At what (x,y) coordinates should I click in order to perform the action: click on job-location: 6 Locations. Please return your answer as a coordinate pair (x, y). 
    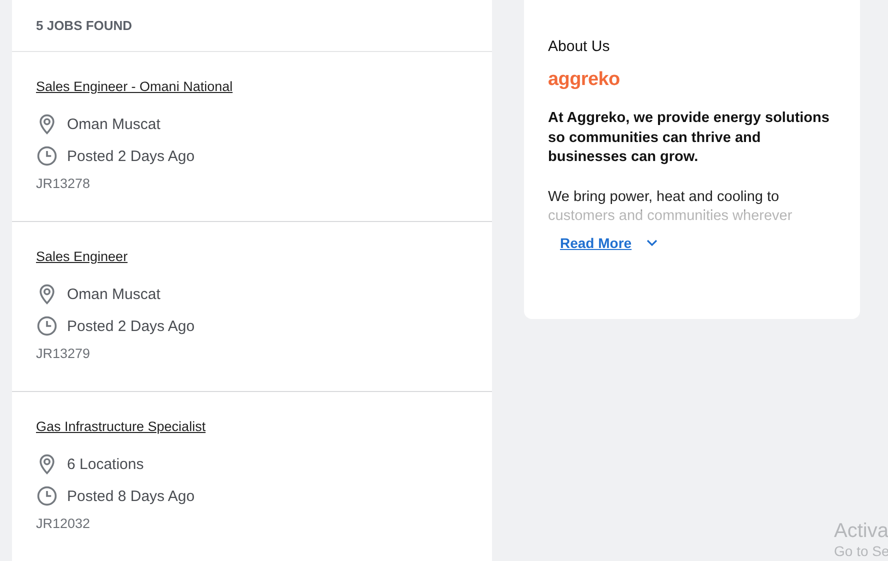
    Looking at the image, I should click on (105, 464).